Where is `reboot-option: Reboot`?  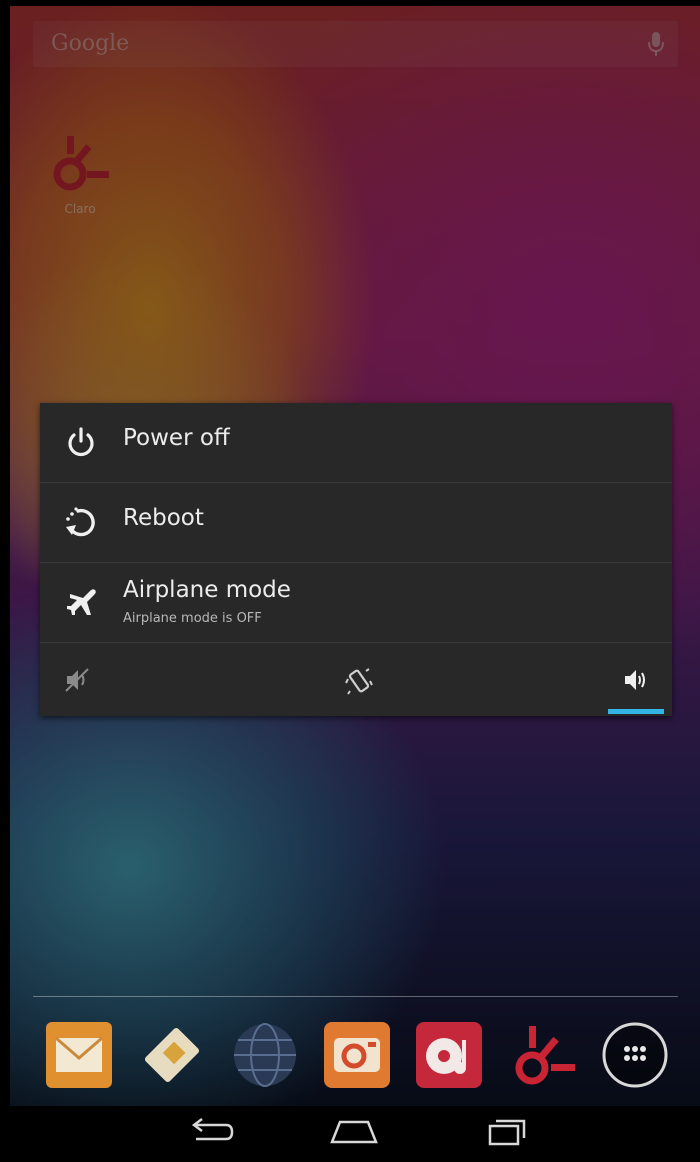
reboot-option: Reboot is located at coordinates (356, 523).